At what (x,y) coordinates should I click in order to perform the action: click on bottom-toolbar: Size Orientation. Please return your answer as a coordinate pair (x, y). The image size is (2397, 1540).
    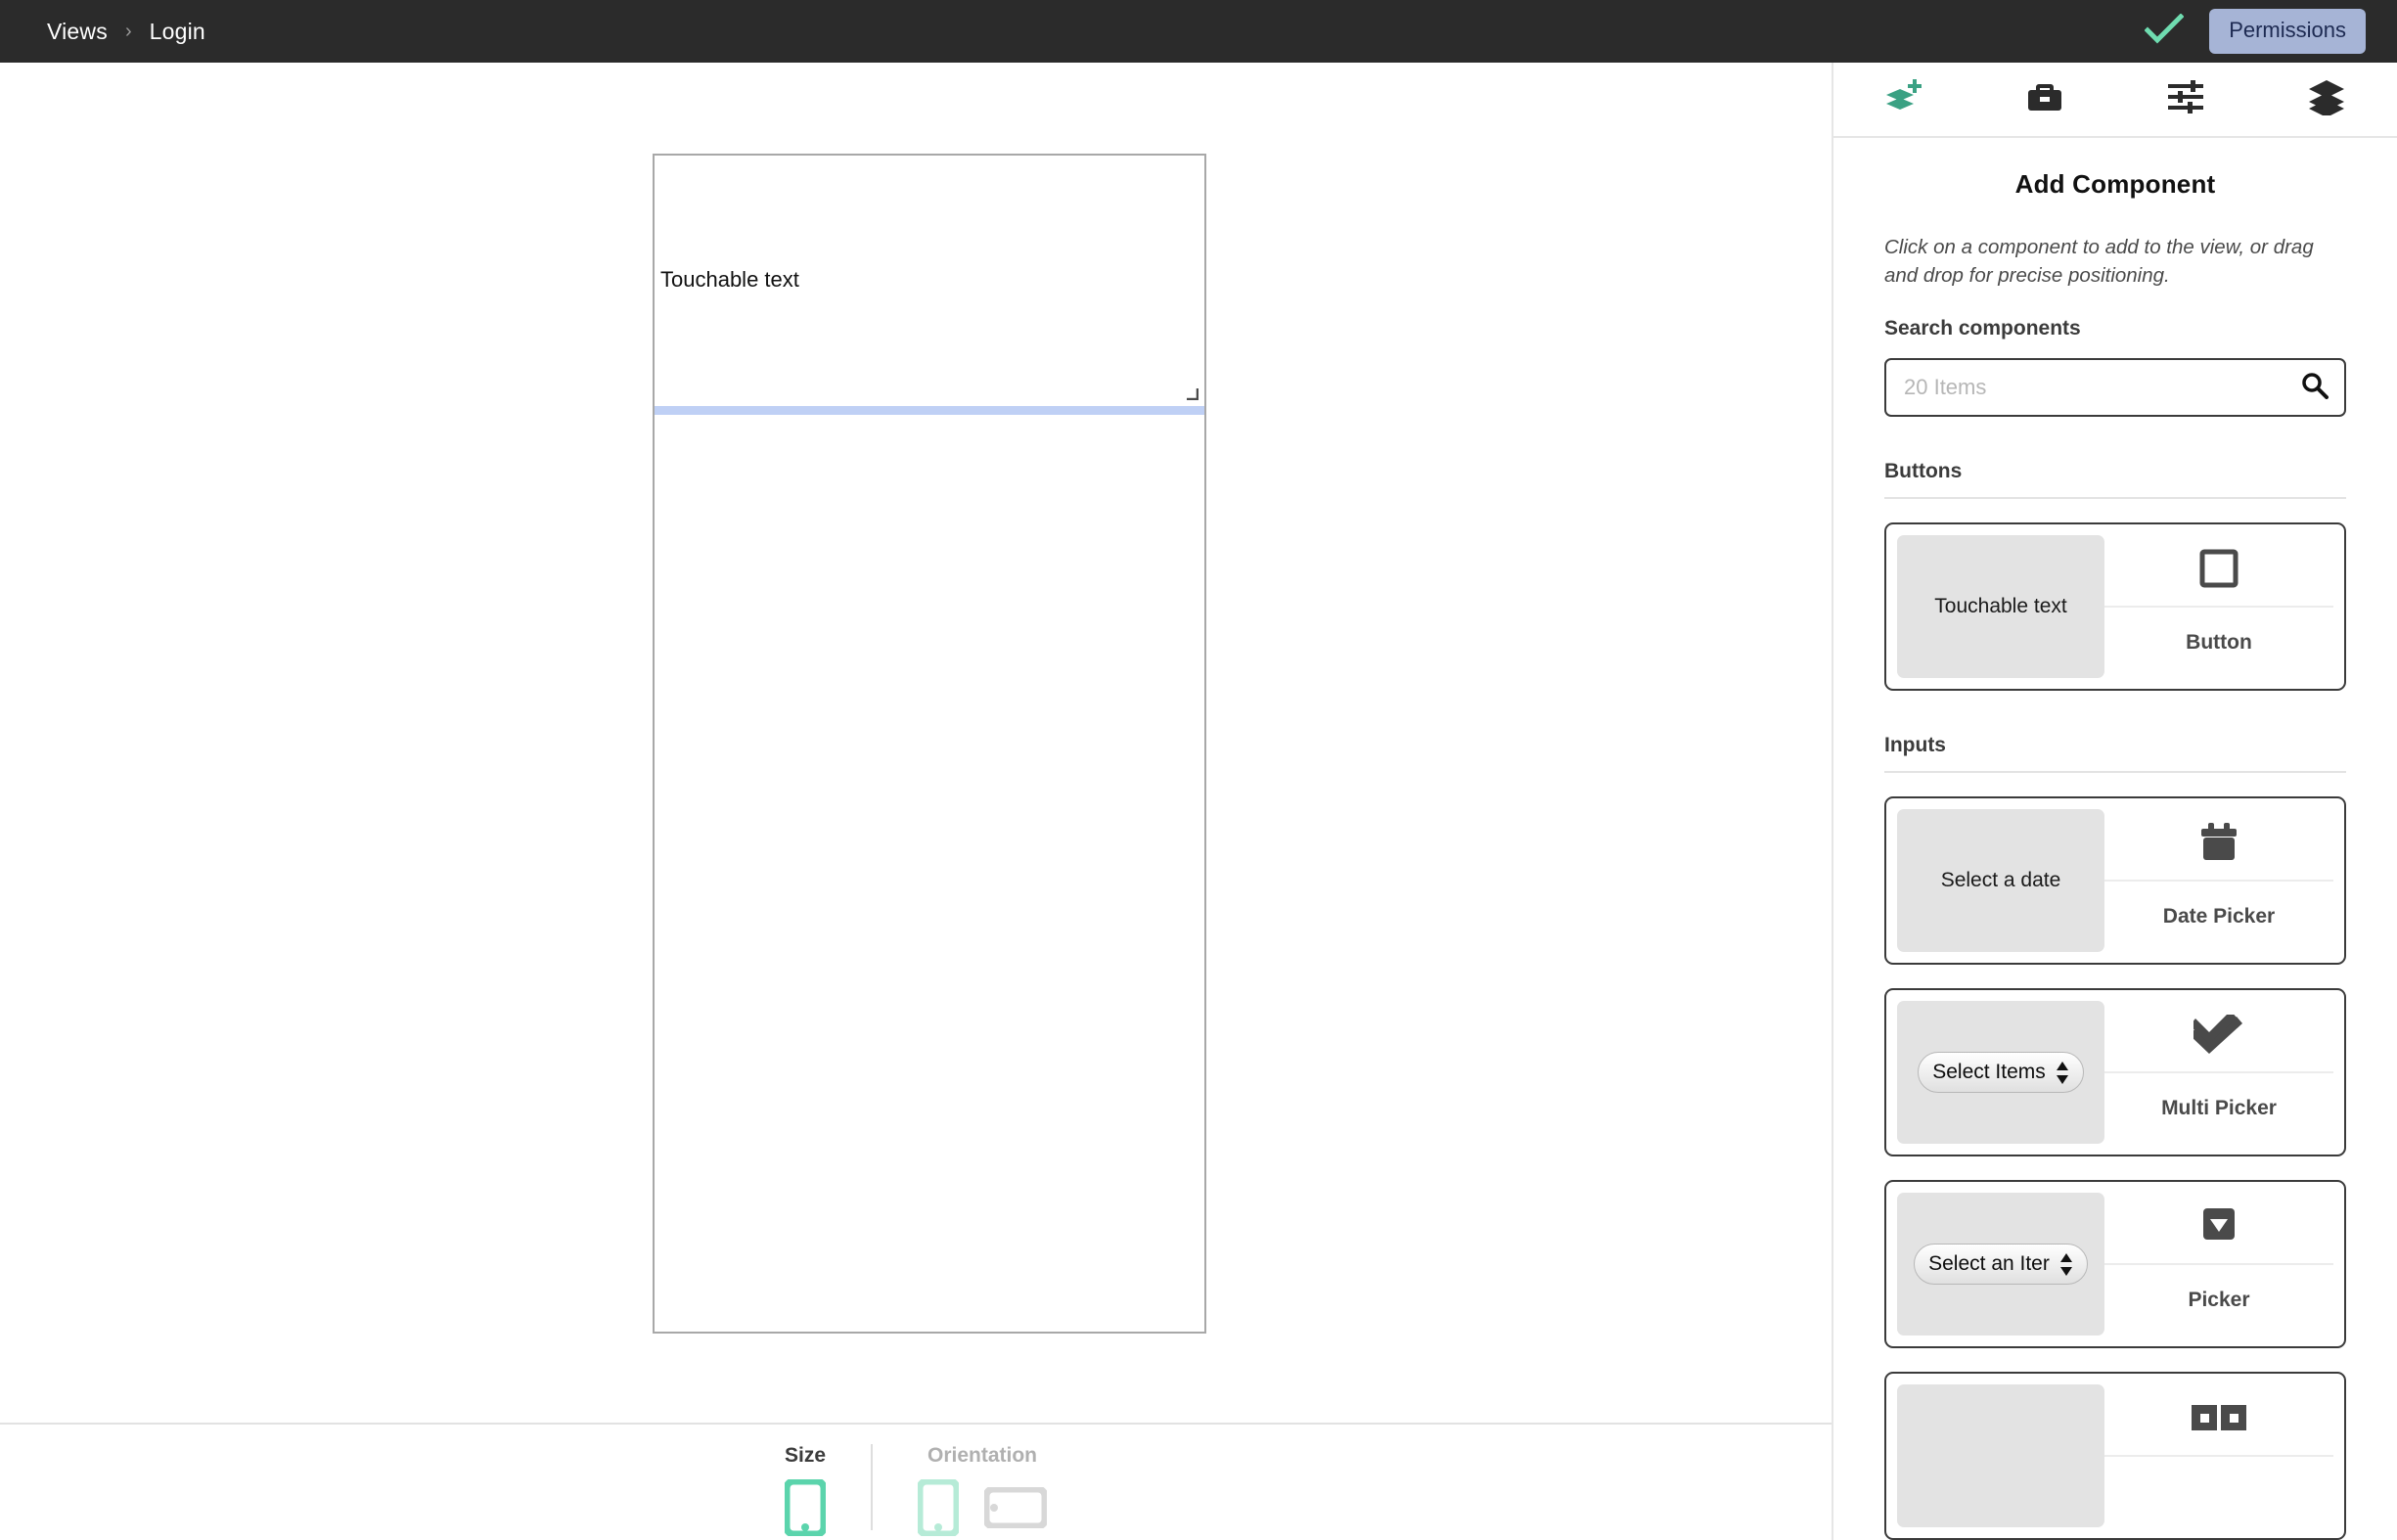
    Looking at the image, I should click on (916, 1481).